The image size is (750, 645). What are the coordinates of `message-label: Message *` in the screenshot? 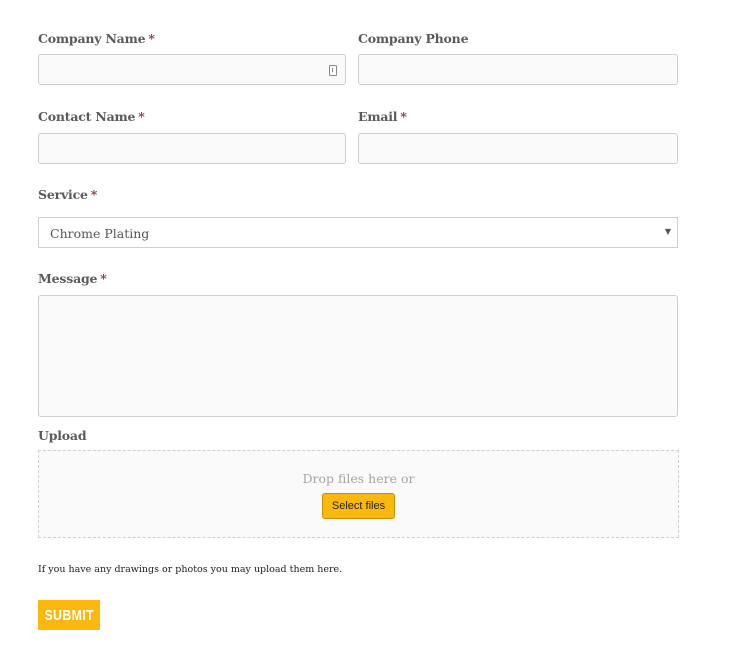 It's located at (72, 278).